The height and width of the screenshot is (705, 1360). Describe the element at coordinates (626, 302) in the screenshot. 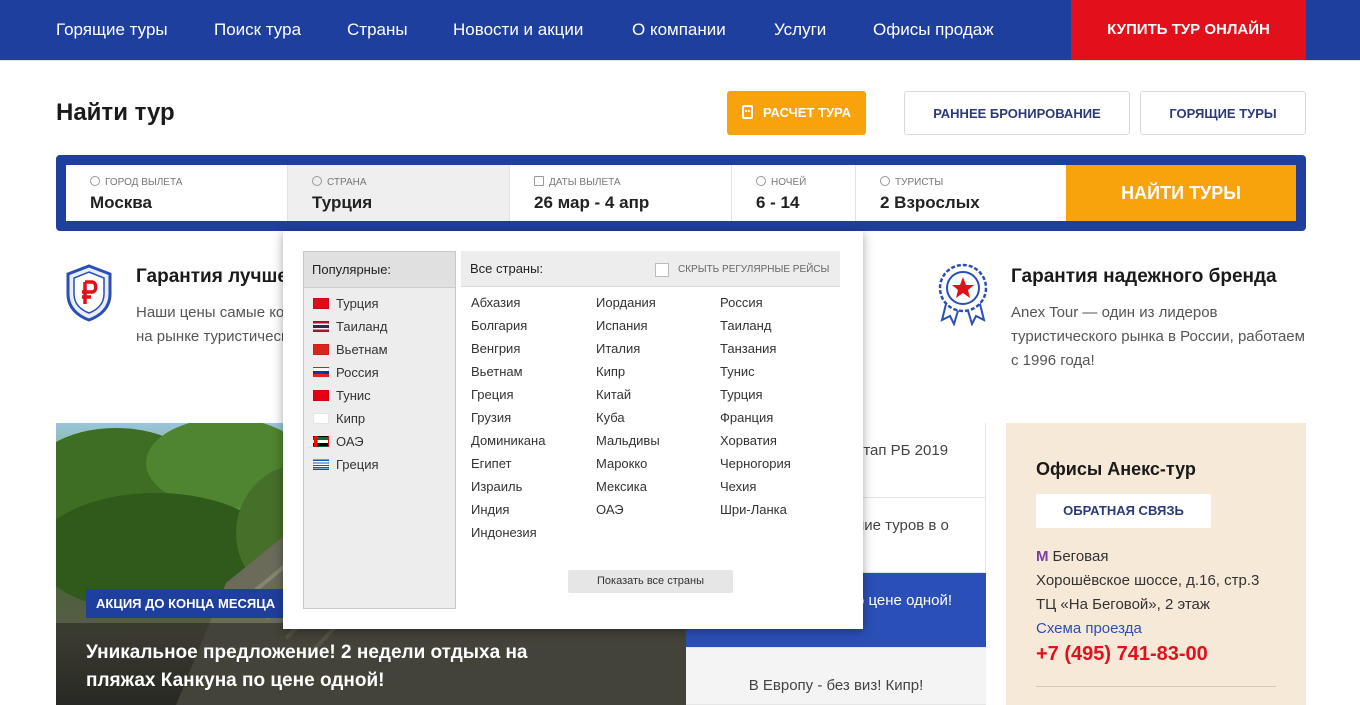

I see `country-item: Иордания` at that location.